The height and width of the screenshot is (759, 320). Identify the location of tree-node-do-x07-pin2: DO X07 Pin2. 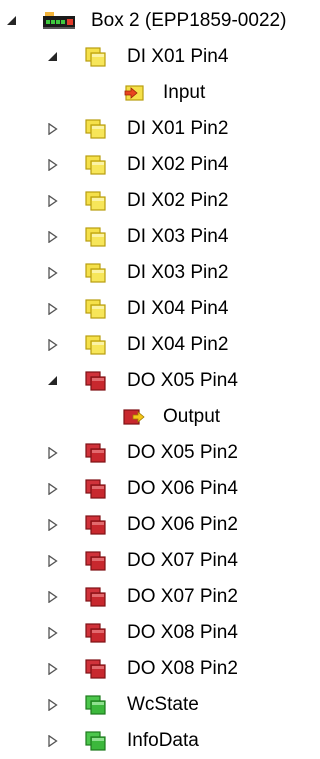
(159, 597).